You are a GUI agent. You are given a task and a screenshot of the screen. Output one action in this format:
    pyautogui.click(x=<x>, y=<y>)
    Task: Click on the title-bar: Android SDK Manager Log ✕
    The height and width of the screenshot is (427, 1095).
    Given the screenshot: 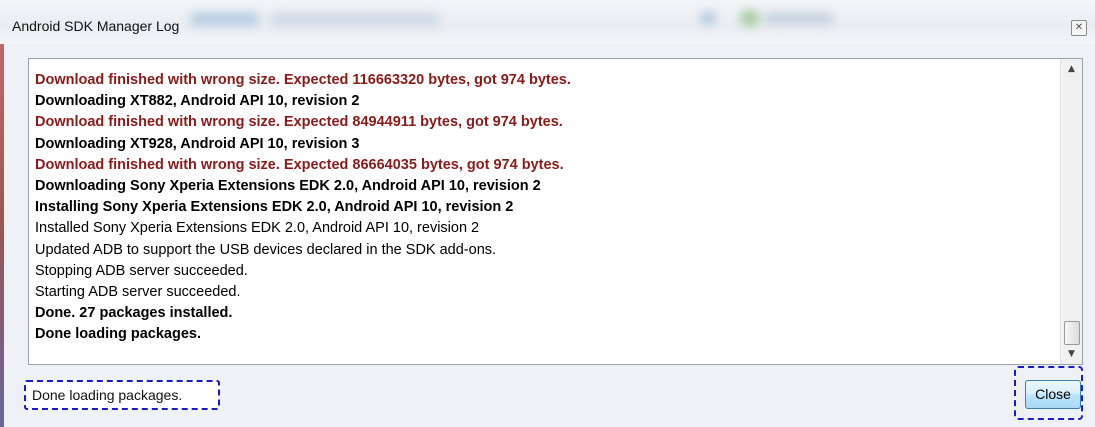 What is the action you would take?
    pyautogui.click(x=547, y=22)
    